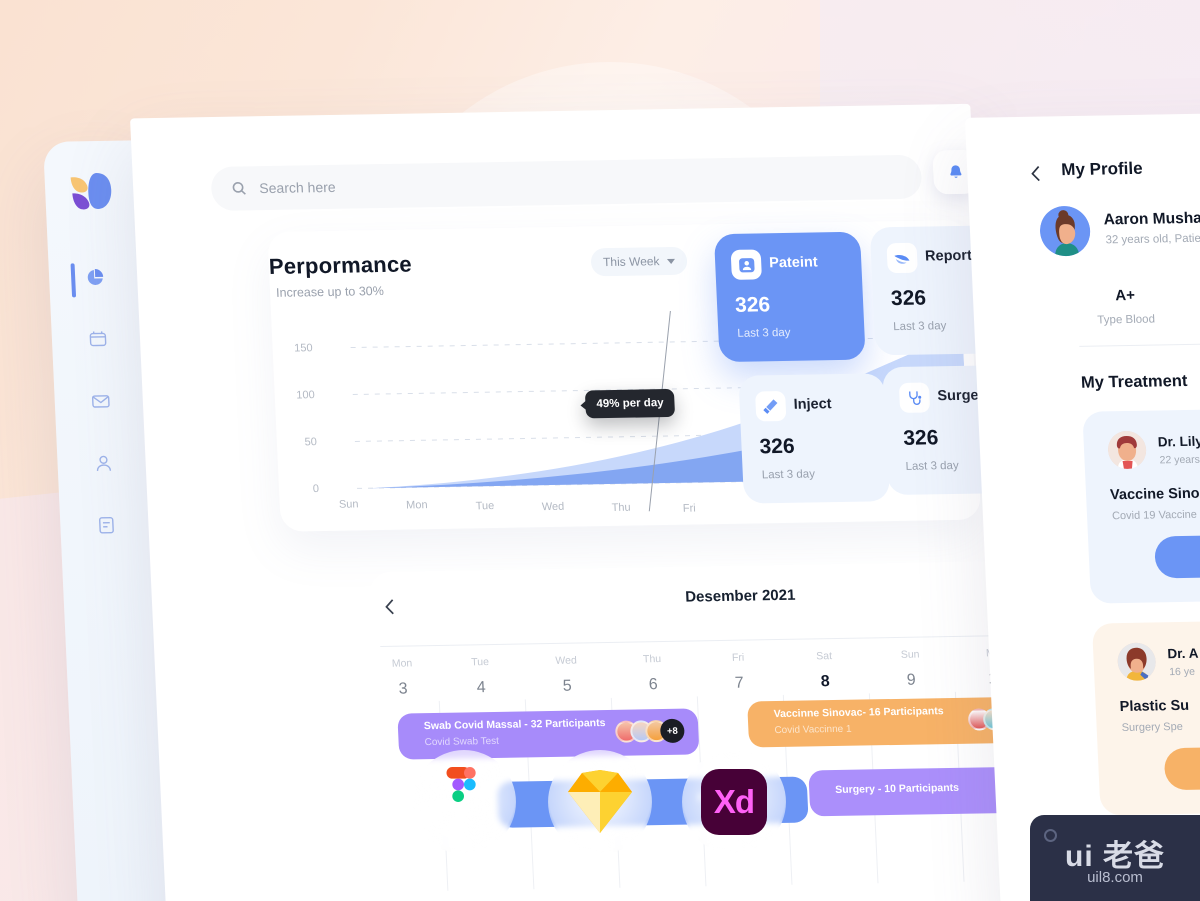  Describe the element at coordinates (1115, 877) in the screenshot. I see `watermark-url: uil8.com` at that location.